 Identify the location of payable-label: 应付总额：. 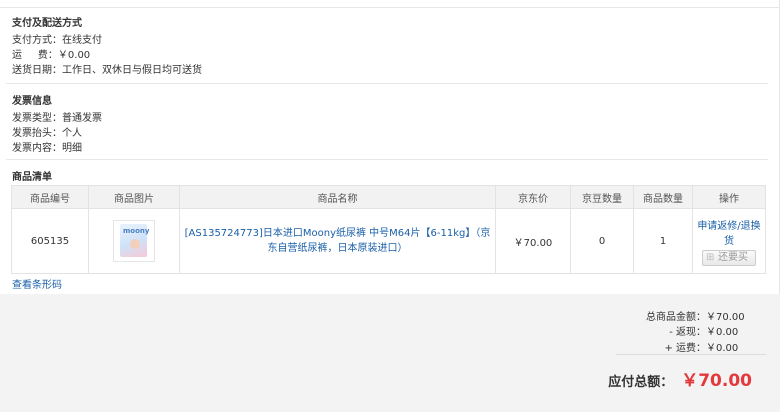
(641, 382).